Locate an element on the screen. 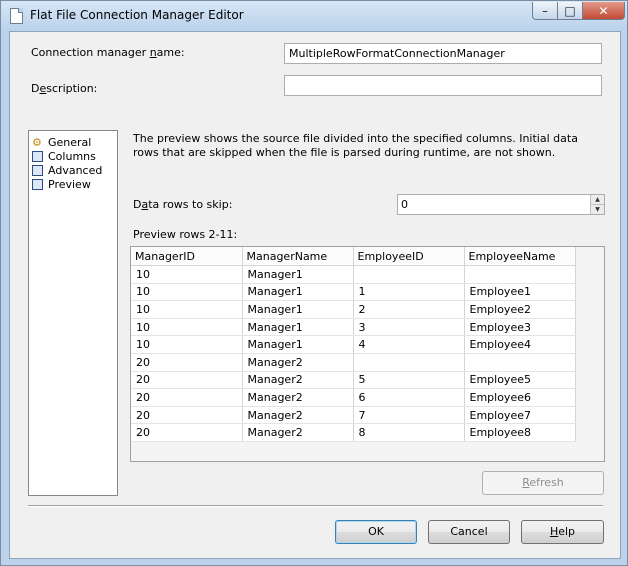 The width and height of the screenshot is (628, 566). columns-icon is located at coordinates (37, 156).